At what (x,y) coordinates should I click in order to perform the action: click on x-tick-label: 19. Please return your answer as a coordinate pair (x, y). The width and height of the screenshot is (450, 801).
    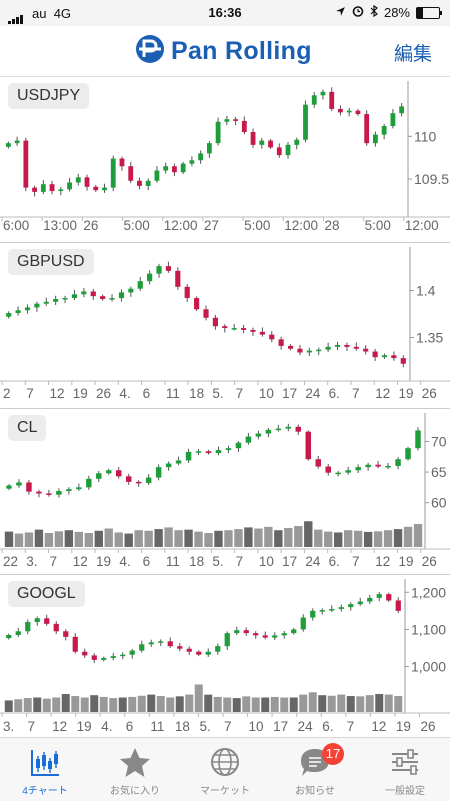
    Looking at the image, I should click on (405, 393).